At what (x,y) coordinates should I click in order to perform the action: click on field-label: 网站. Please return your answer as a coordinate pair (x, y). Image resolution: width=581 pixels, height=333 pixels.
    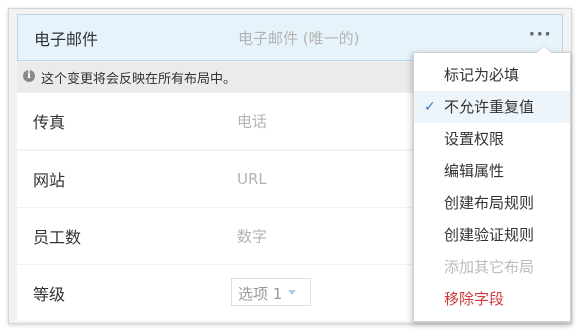
    Looking at the image, I should click on (49, 180).